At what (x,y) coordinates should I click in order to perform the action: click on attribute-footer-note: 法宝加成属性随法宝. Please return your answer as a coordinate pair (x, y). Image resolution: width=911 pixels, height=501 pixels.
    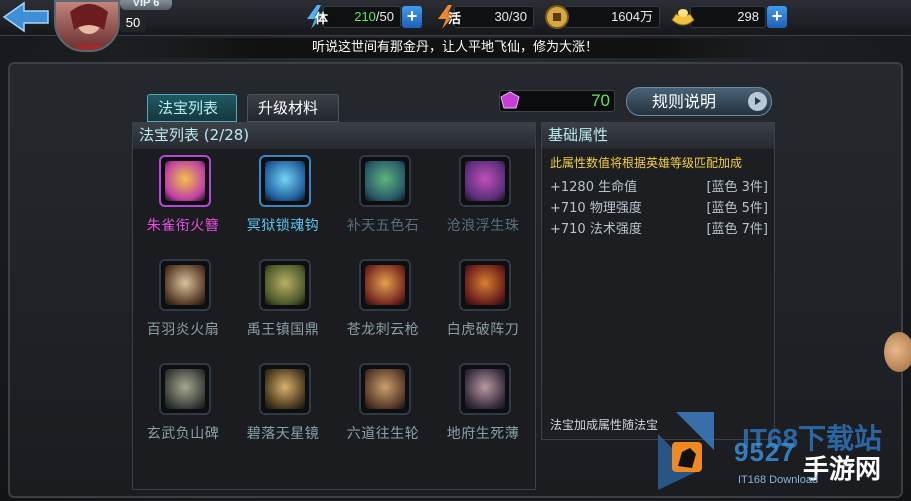
    Looking at the image, I should click on (604, 425).